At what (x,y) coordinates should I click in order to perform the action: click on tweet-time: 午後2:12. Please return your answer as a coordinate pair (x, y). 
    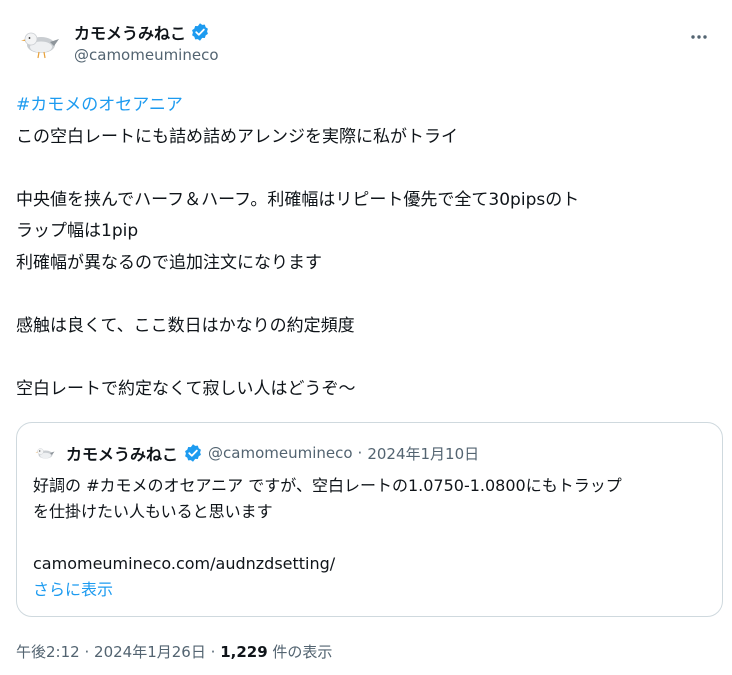
    Looking at the image, I should click on (48, 652).